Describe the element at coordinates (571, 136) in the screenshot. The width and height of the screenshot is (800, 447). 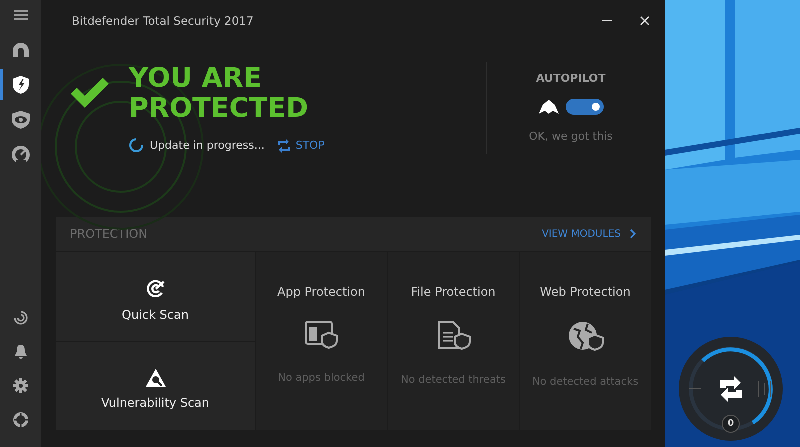
I see `autopilot-caption: OK, we got this` at that location.